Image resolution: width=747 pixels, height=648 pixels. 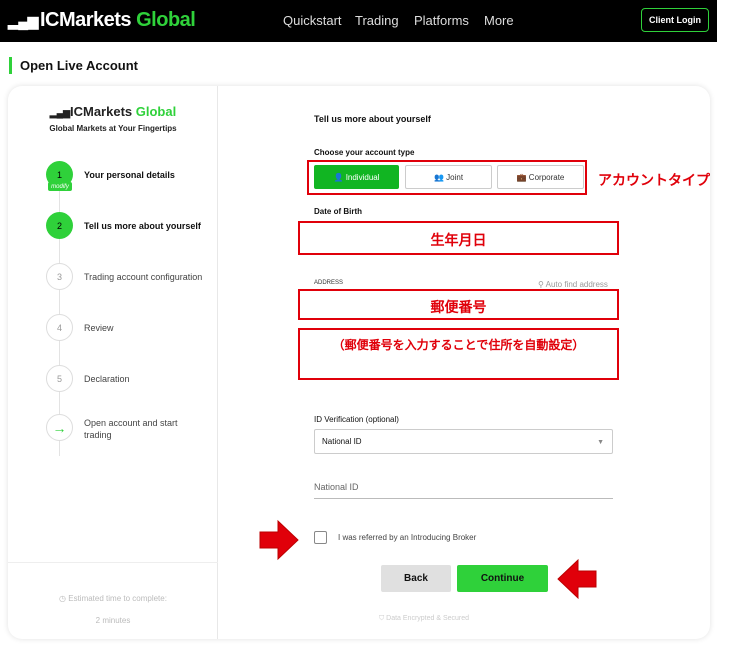 I want to click on ic-markets-logo: ▂▄▆ ICMarkets Global, so click(x=102, y=20).